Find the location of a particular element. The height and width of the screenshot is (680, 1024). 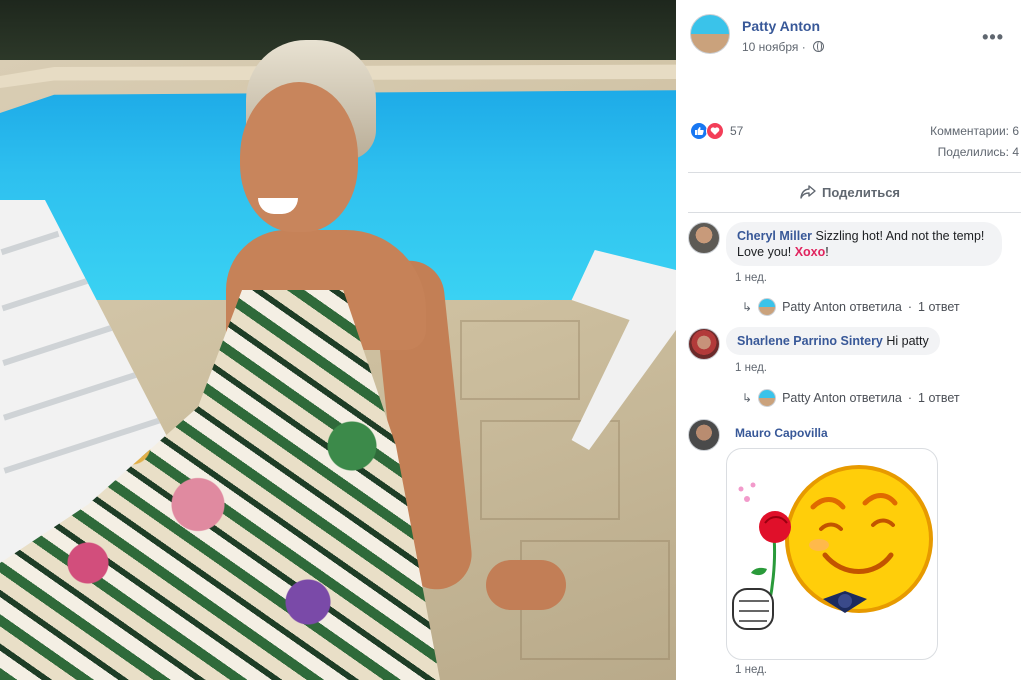

comment-text: Hi patty is located at coordinates (907, 341).